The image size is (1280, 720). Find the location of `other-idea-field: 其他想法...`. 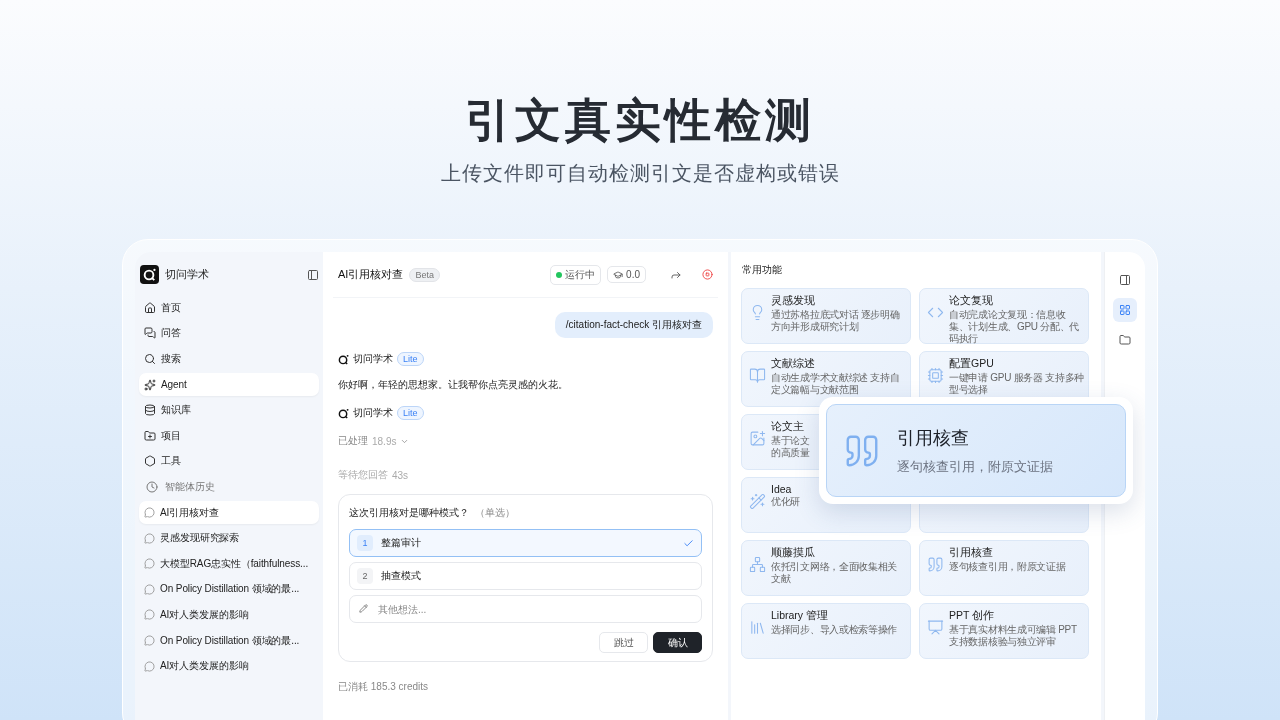

other-idea-field: 其他想法... is located at coordinates (525, 609).